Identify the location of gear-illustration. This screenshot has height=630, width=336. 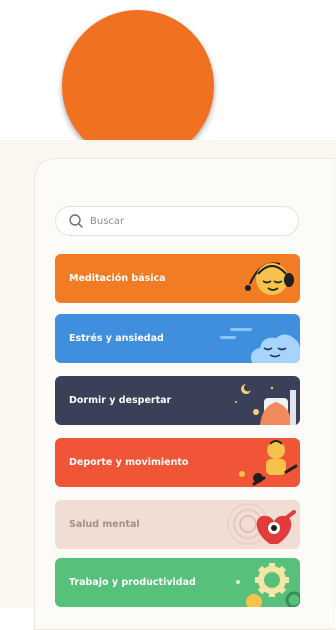
(268, 585).